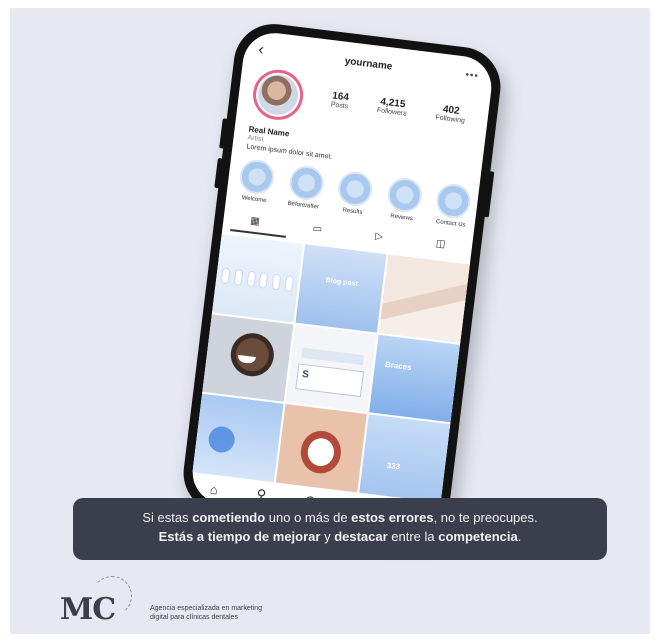 The width and height of the screenshot is (662, 641). Describe the element at coordinates (450, 224) in the screenshot. I see `highlight-label: Contact Us` at that location.